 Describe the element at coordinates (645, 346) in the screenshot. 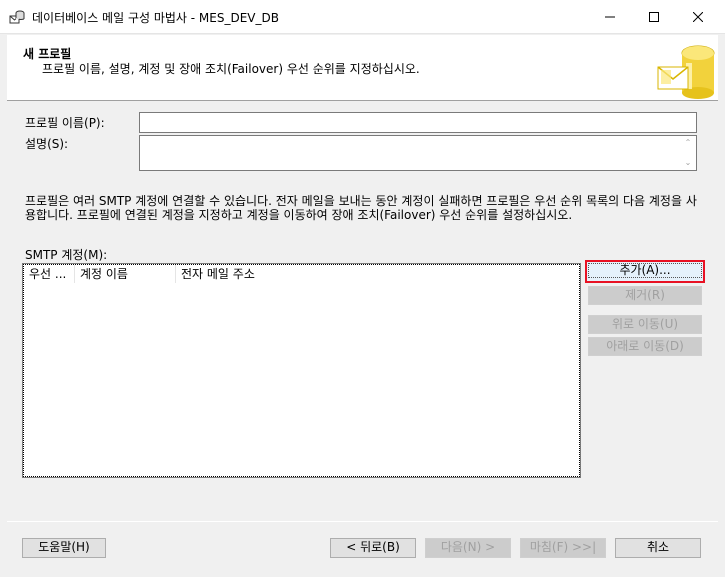

I see `move-down-button: 아래로 이동(D)` at that location.